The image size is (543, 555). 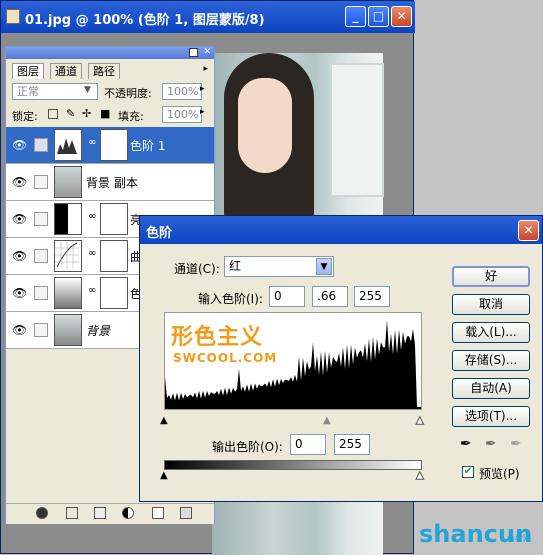 I want to click on input-white-field: 255, so click(x=372, y=296).